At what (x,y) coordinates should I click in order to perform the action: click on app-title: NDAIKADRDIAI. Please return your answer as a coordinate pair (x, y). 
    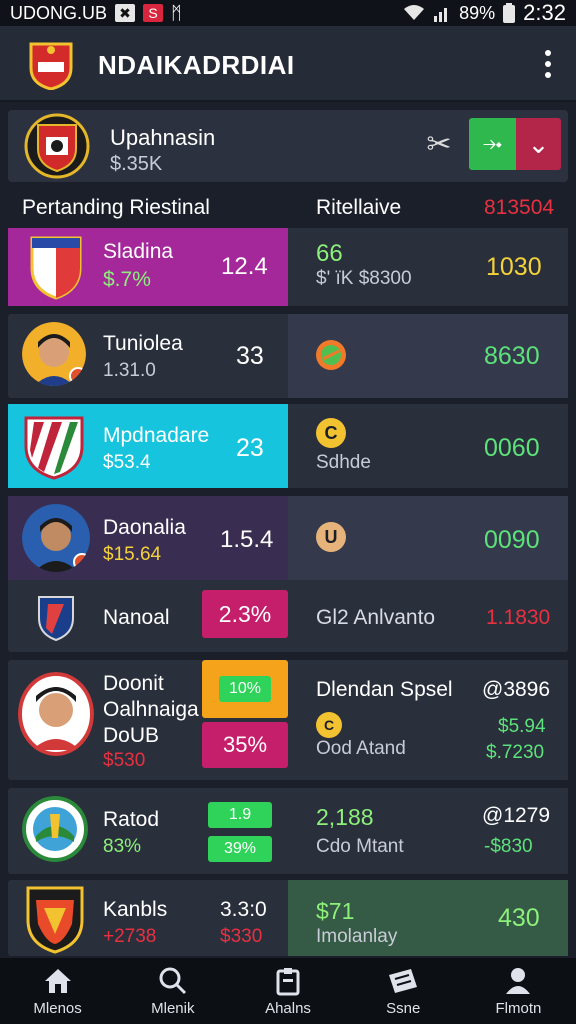
    Looking at the image, I should click on (196, 65).